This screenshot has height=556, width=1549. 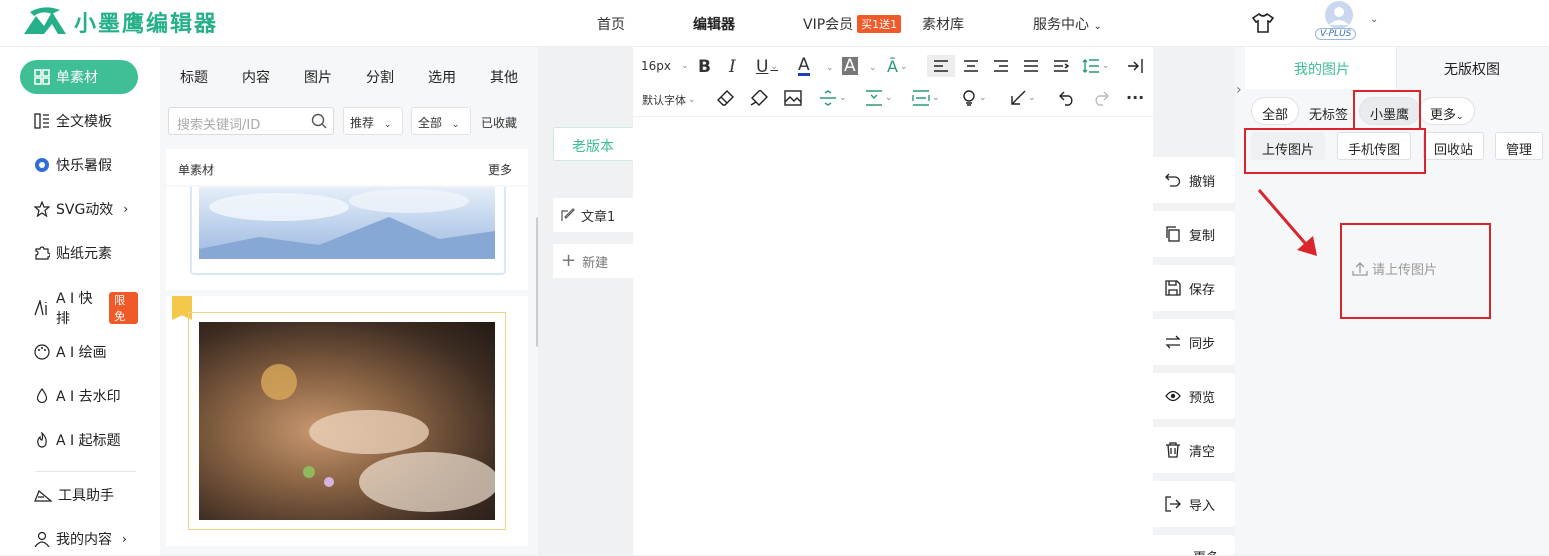 I want to click on image-insert-icon, so click(x=793, y=98).